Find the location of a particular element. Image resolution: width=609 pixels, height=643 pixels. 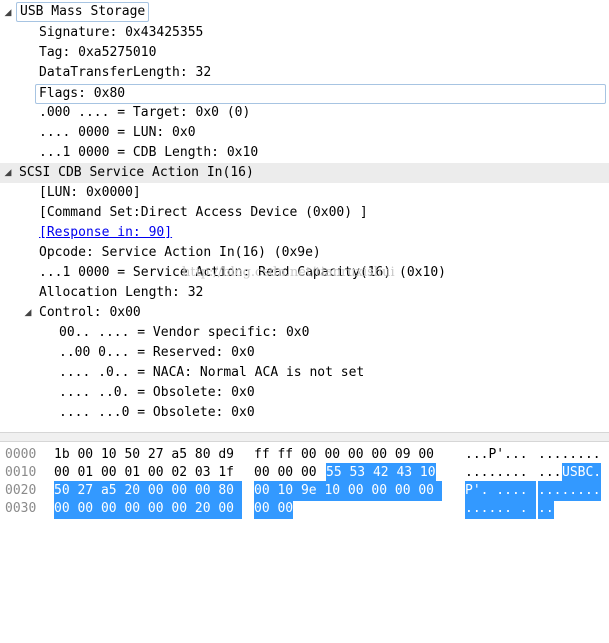

tree-row-naca: .... .0.. = NACA: Normal ACA is not set is located at coordinates (304, 373).